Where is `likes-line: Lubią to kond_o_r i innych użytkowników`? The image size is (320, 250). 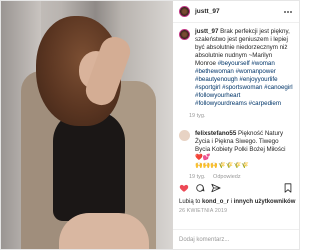 likes-line: Lubią to kond_o_r i innych użytkowników is located at coordinates (237, 202).